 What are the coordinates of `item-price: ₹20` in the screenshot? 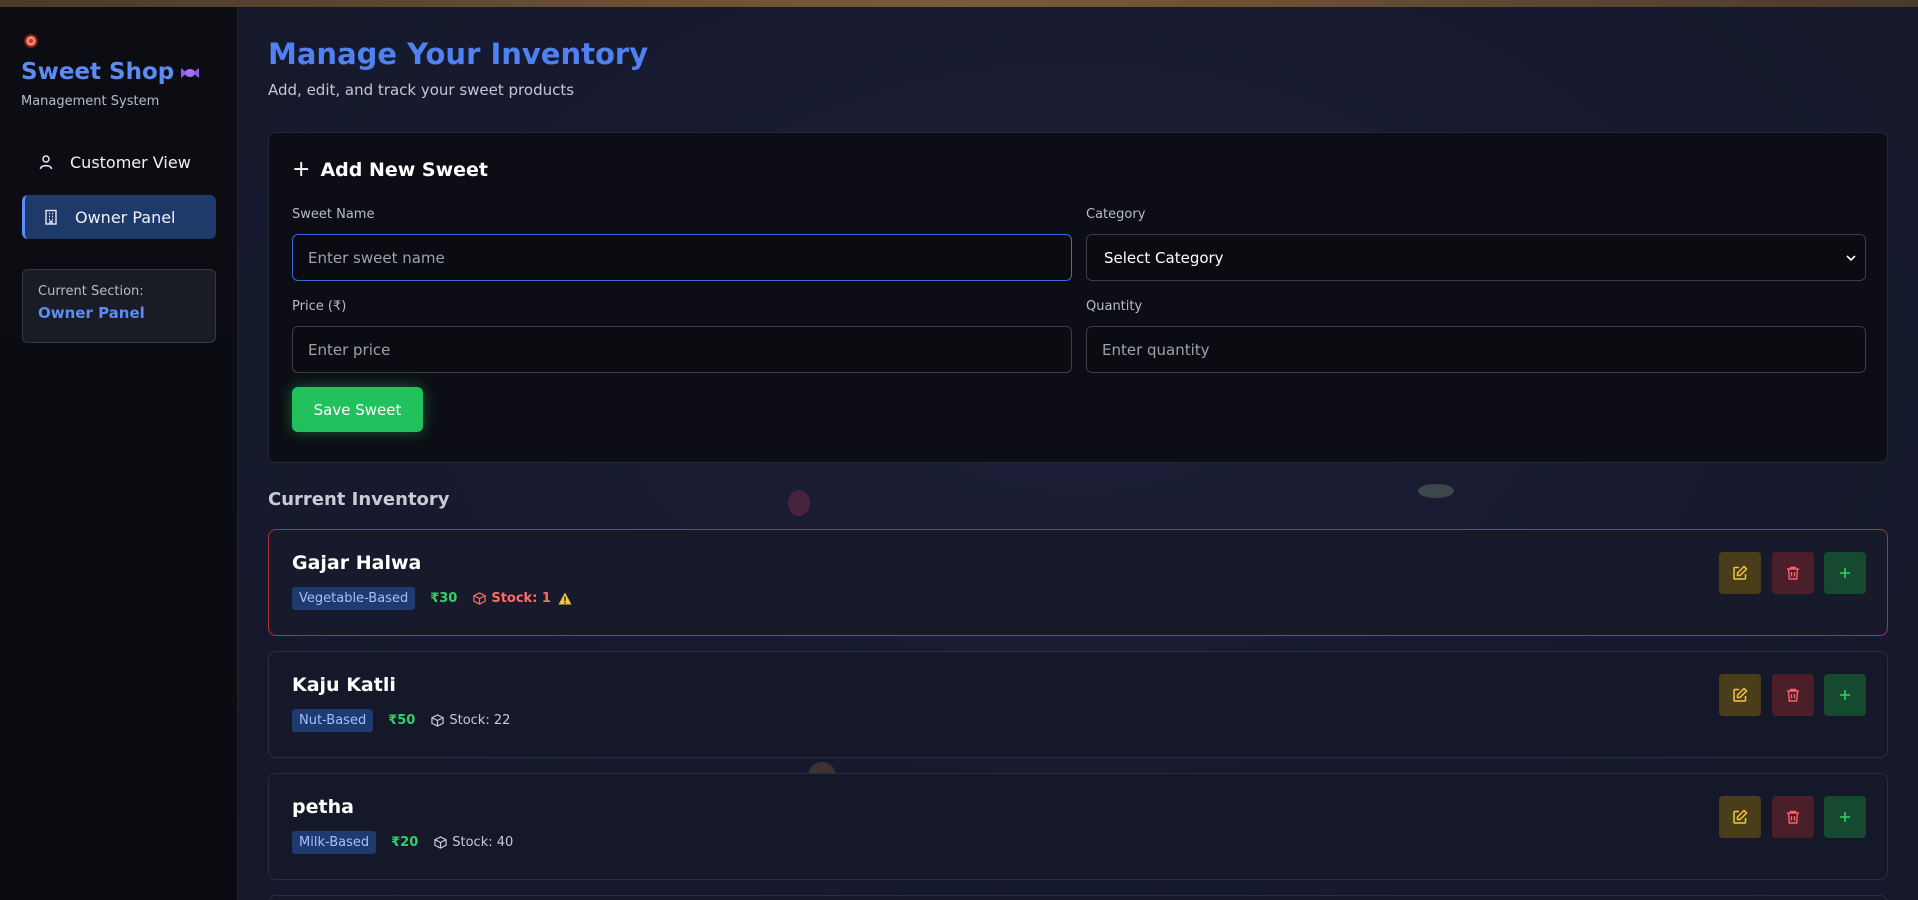 It's located at (405, 842).